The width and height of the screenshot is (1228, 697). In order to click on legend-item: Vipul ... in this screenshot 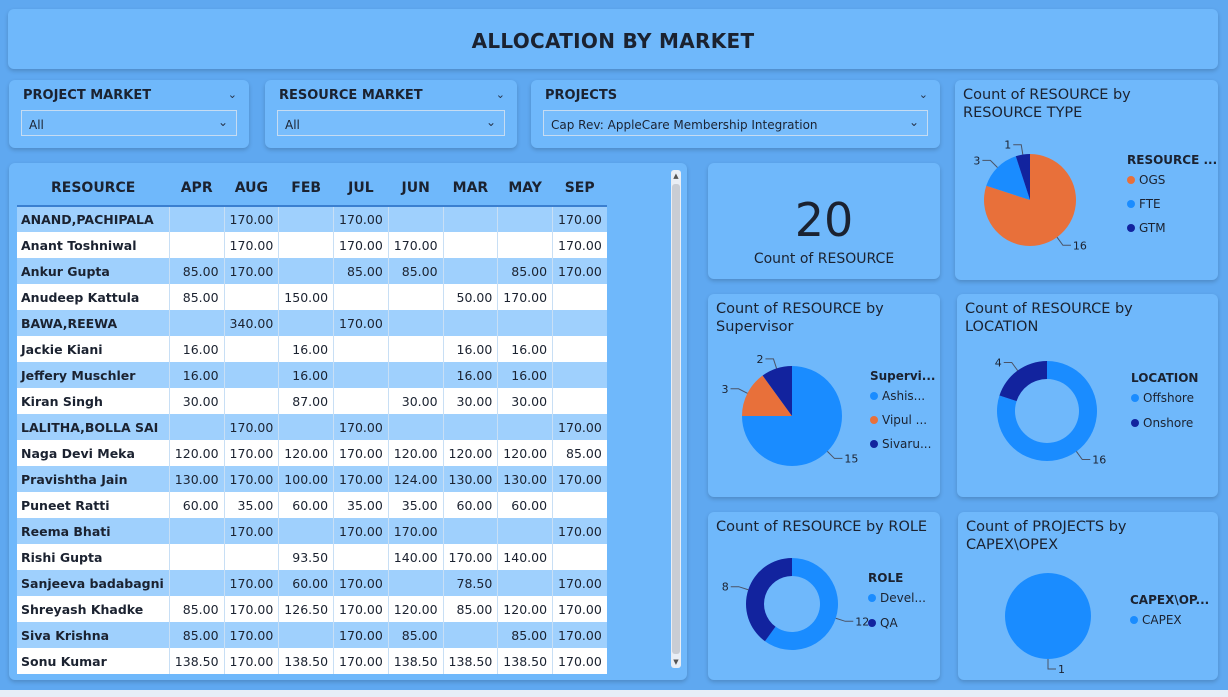, I will do `click(904, 420)`.